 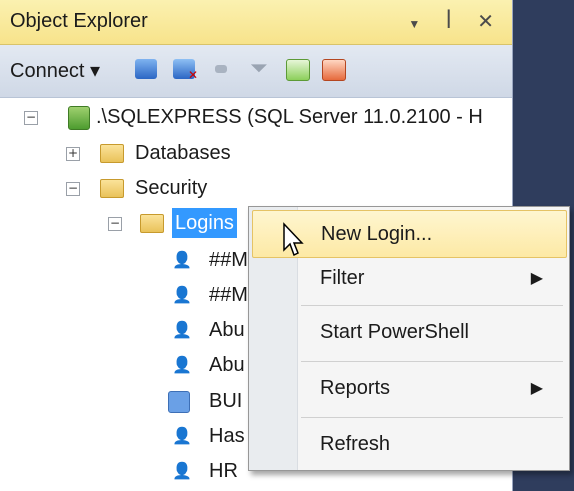 What do you see at coordinates (334, 70) in the screenshot?
I see `activity-monitor-icon` at bounding box center [334, 70].